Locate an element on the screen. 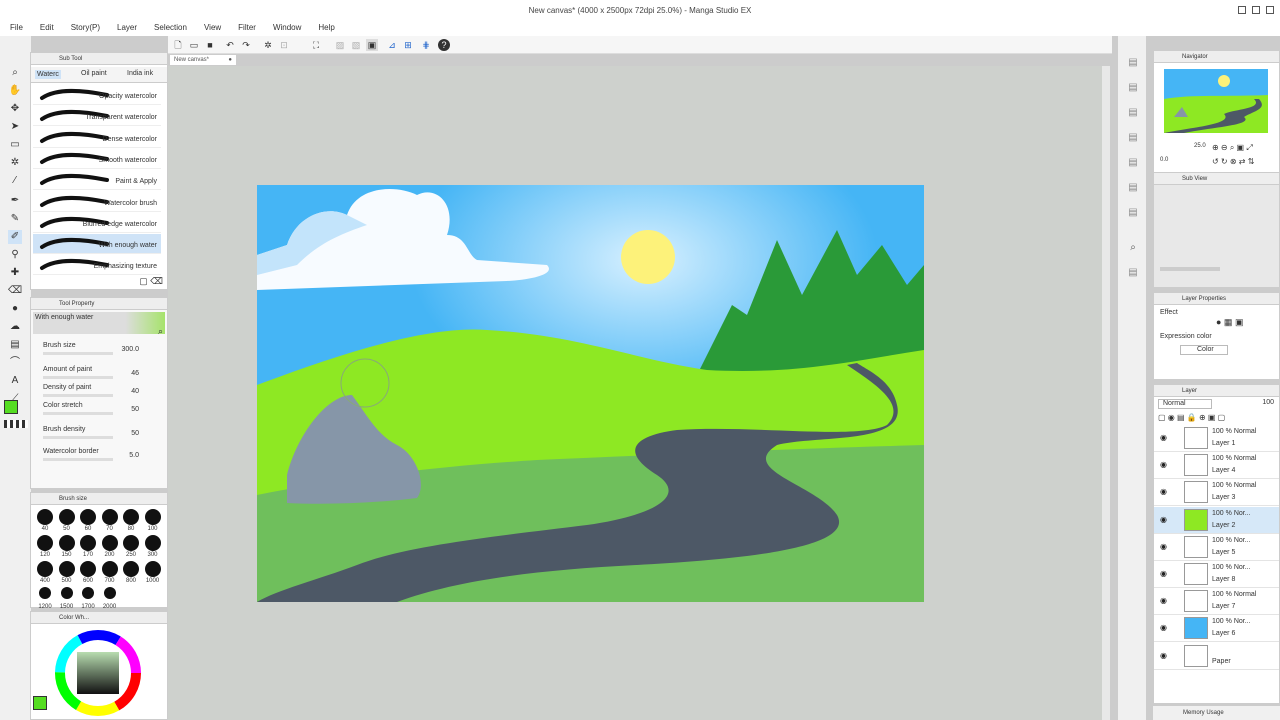 The width and height of the screenshot is (1280, 720). transform-icon: ⛶ is located at coordinates (316, 45).